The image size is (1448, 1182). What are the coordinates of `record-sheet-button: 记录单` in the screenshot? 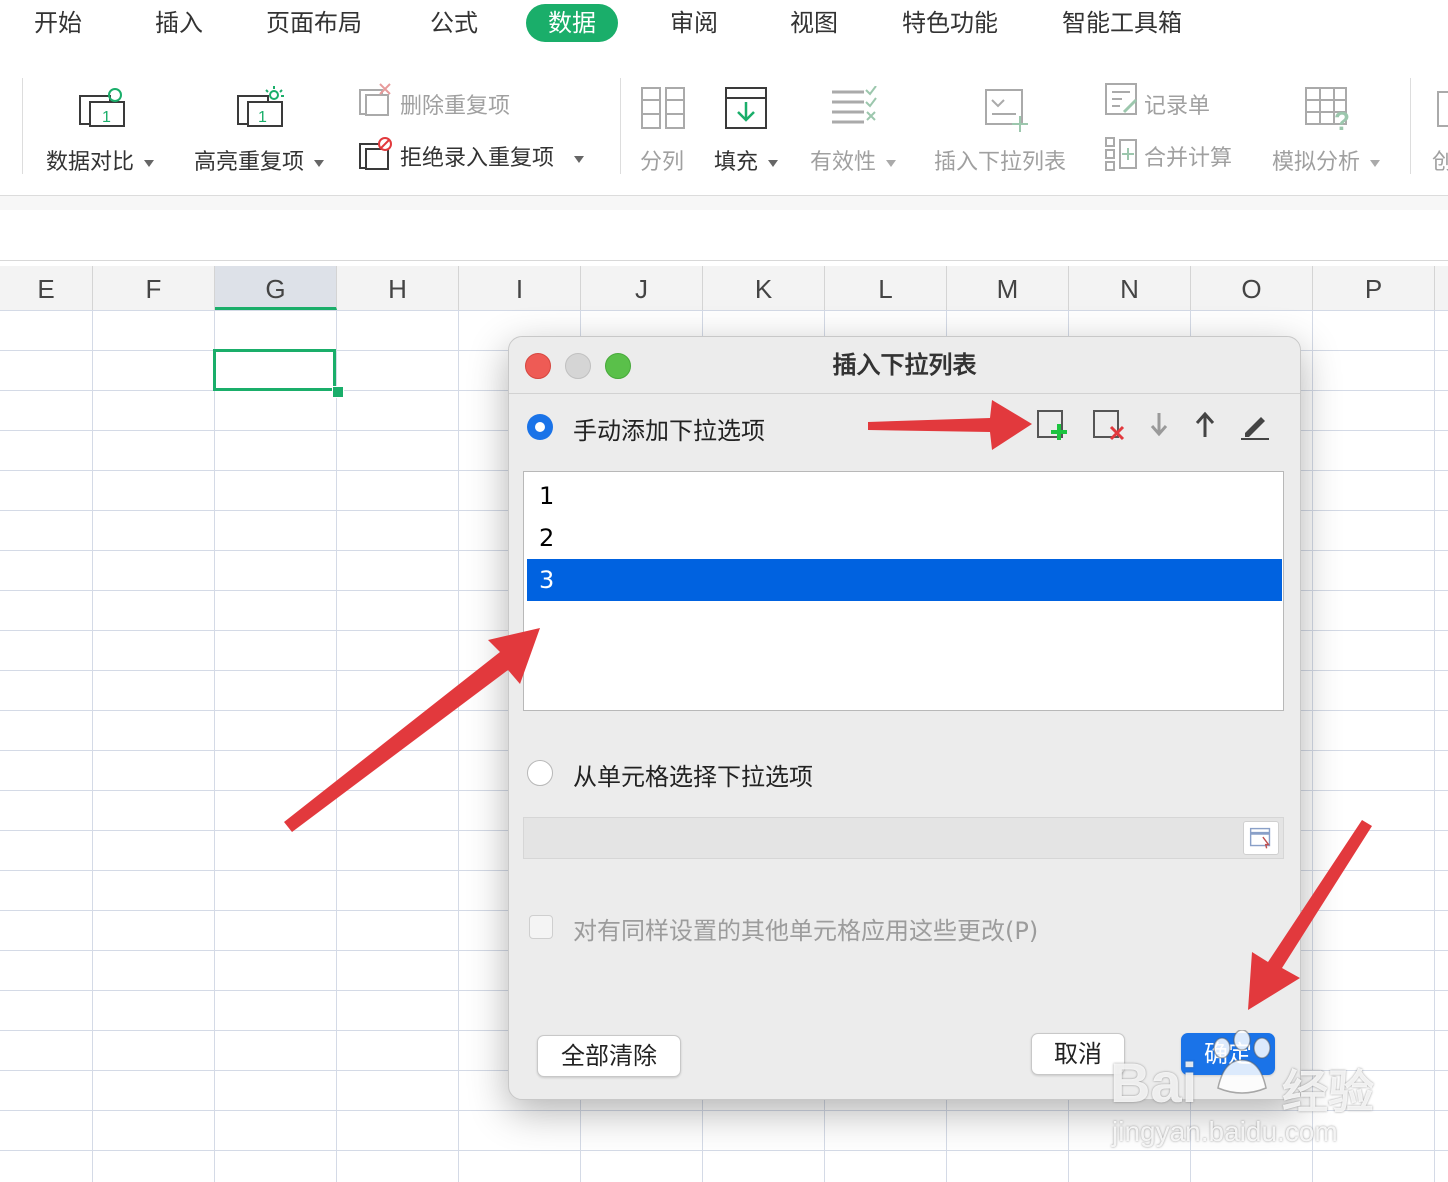 It's located at (1177, 104).